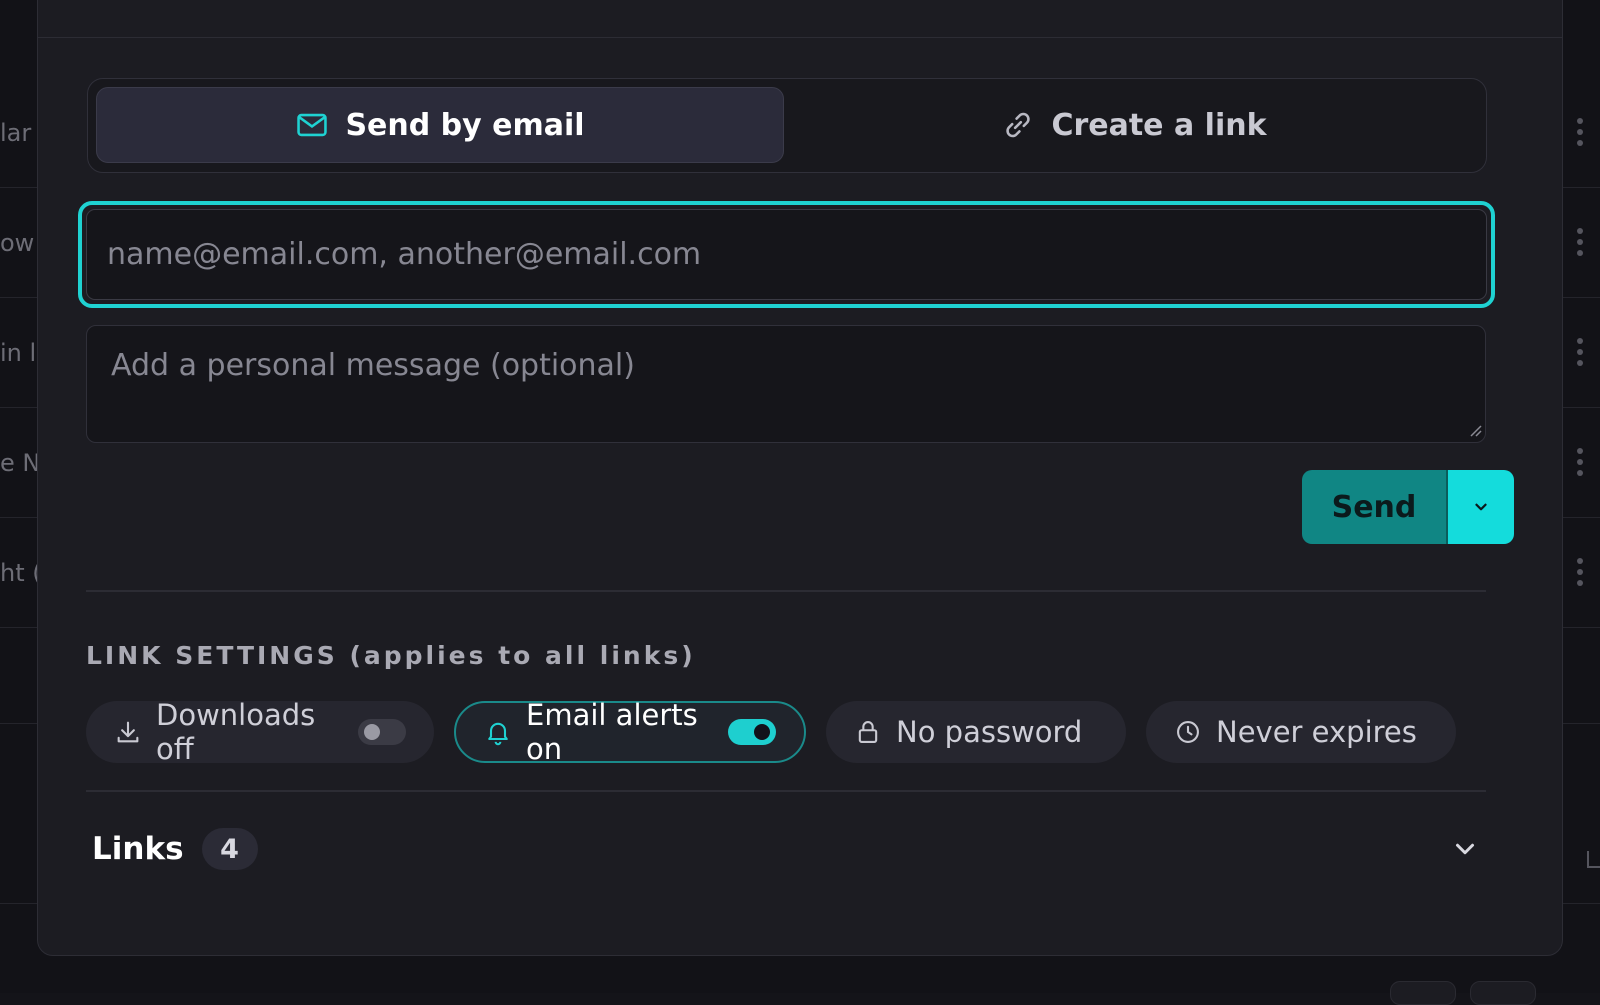 The width and height of the screenshot is (1600, 1005). What do you see at coordinates (18, 353) in the screenshot?
I see `background-row-text: in l` at bounding box center [18, 353].